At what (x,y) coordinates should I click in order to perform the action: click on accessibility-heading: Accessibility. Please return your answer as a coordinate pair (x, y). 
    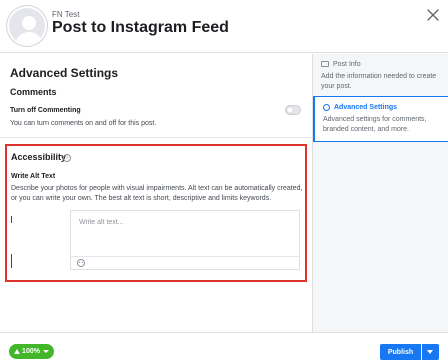
    Looking at the image, I should click on (39, 157).